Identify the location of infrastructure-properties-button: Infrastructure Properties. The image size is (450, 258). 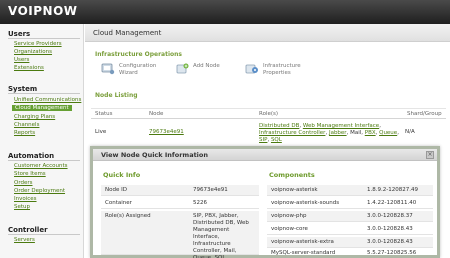
(277, 70).